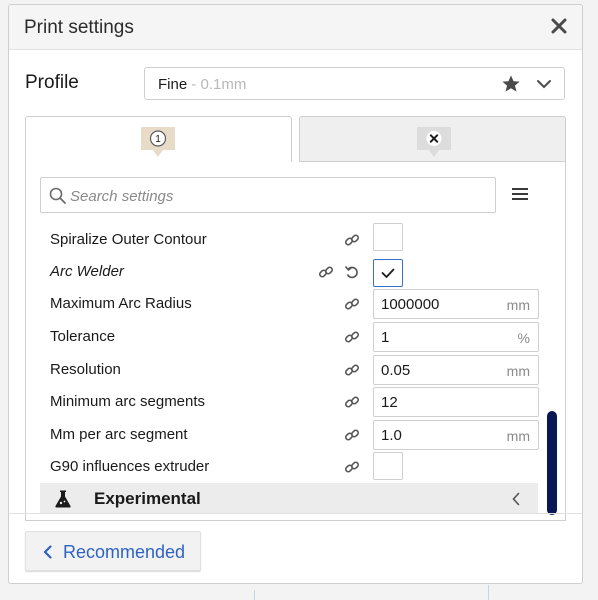 The image size is (598, 600). What do you see at coordinates (544, 86) in the screenshot?
I see `chevron-down-icon` at bounding box center [544, 86].